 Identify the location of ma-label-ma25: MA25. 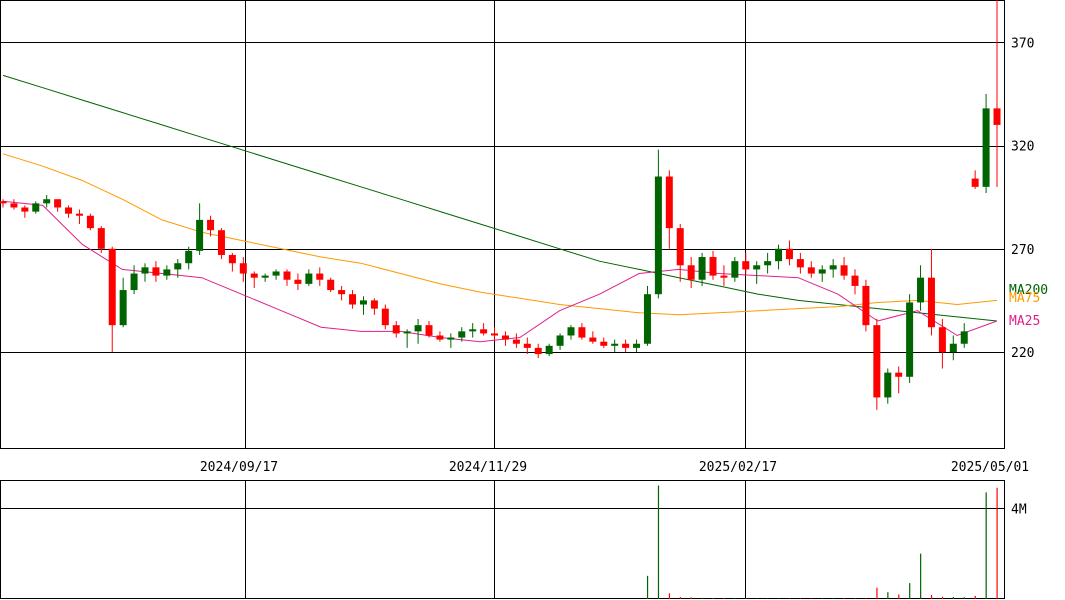
(1024, 321).